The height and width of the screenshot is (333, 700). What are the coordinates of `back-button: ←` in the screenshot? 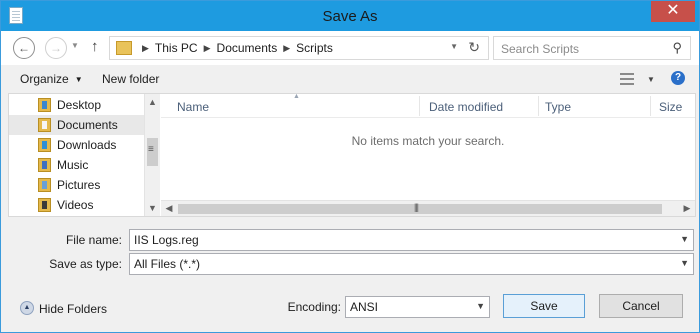 It's located at (24, 48).